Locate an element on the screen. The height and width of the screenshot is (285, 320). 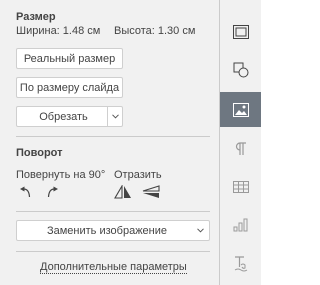
paragraph-icon is located at coordinates (240, 148).